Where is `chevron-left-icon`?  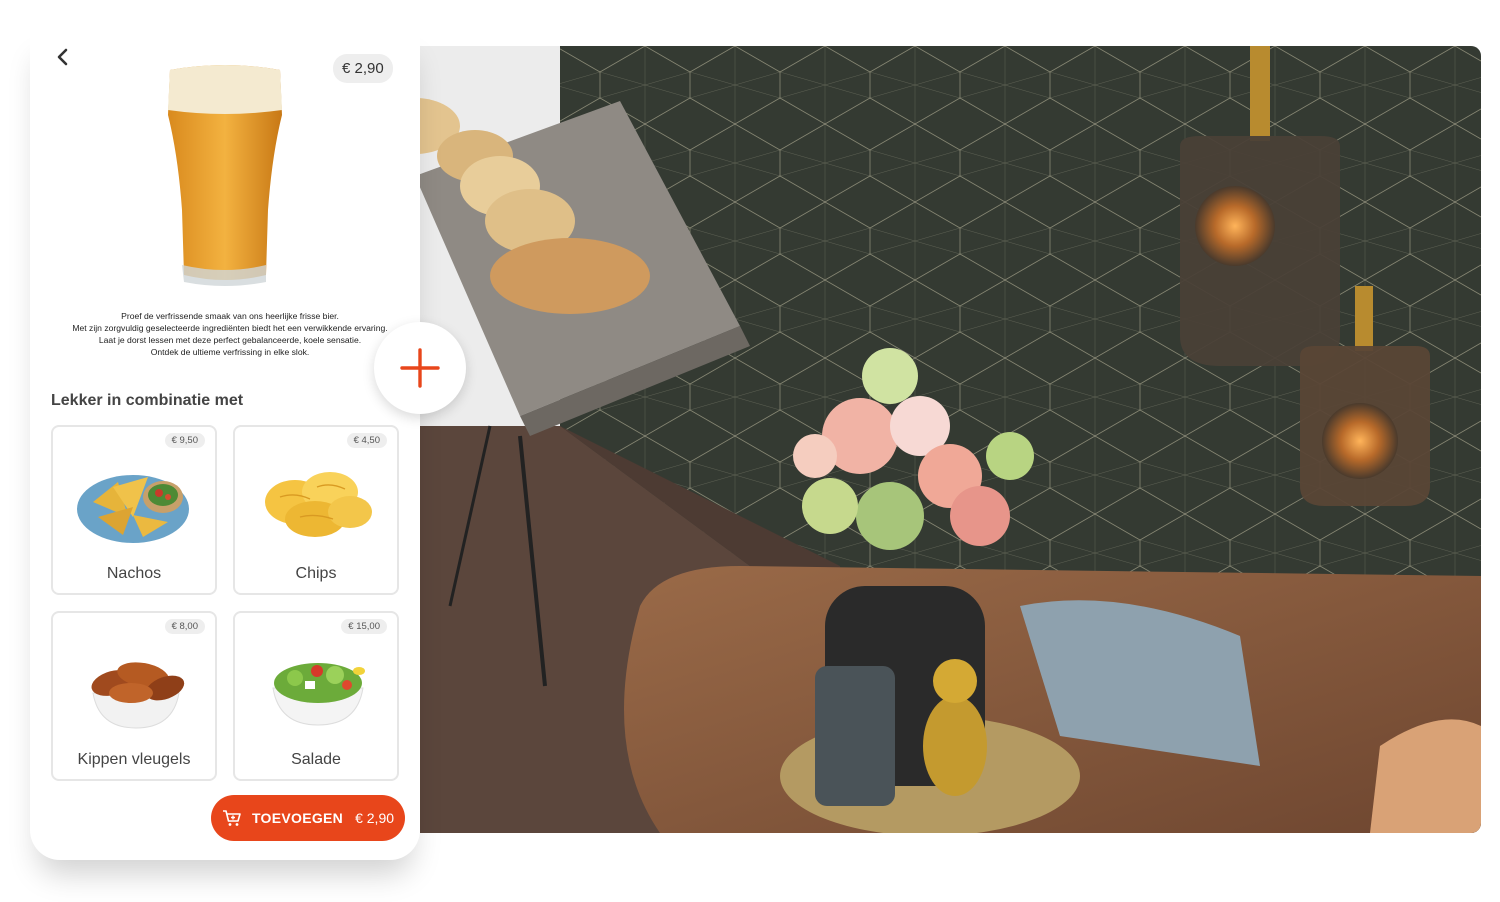
chevron-left-icon is located at coordinates (62, 57).